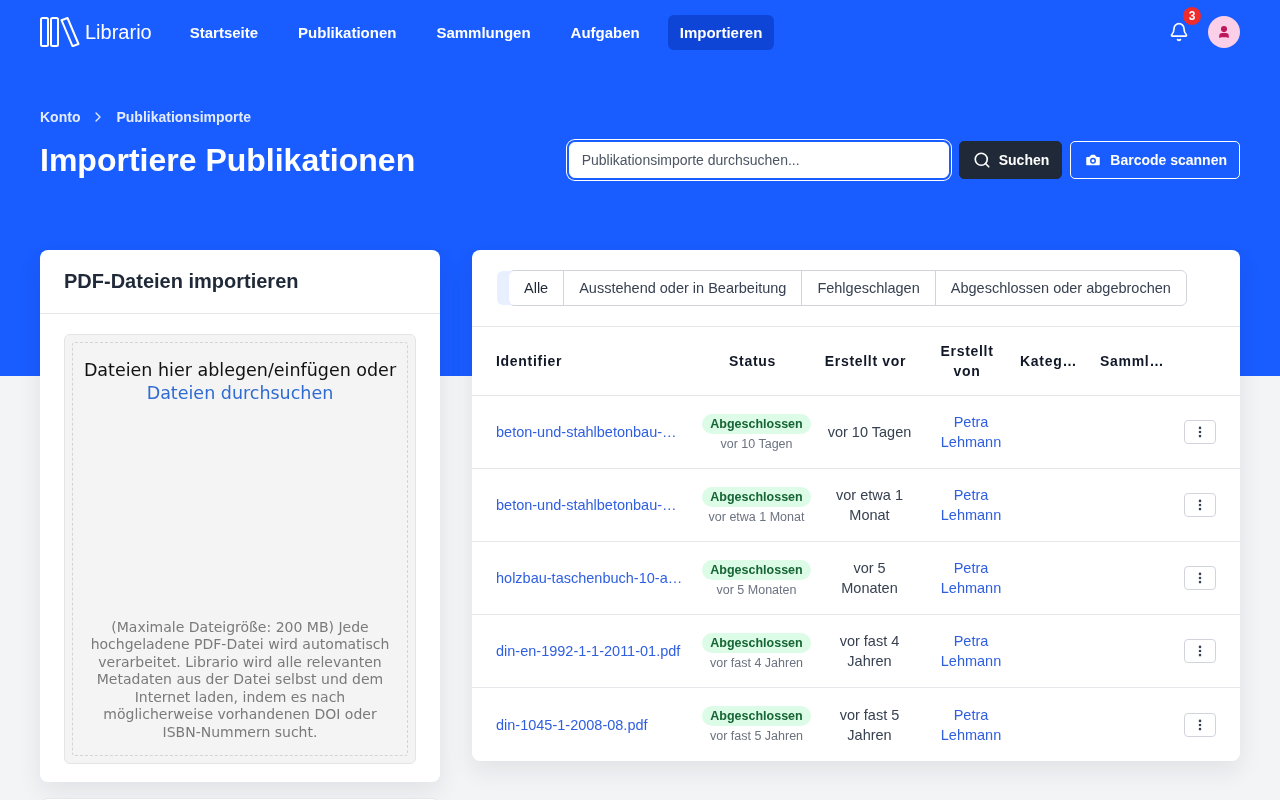 Image resolution: width=1280 pixels, height=800 pixels. Describe the element at coordinates (967, 361) in the screenshot. I see `column-header: Erstellt von` at that location.